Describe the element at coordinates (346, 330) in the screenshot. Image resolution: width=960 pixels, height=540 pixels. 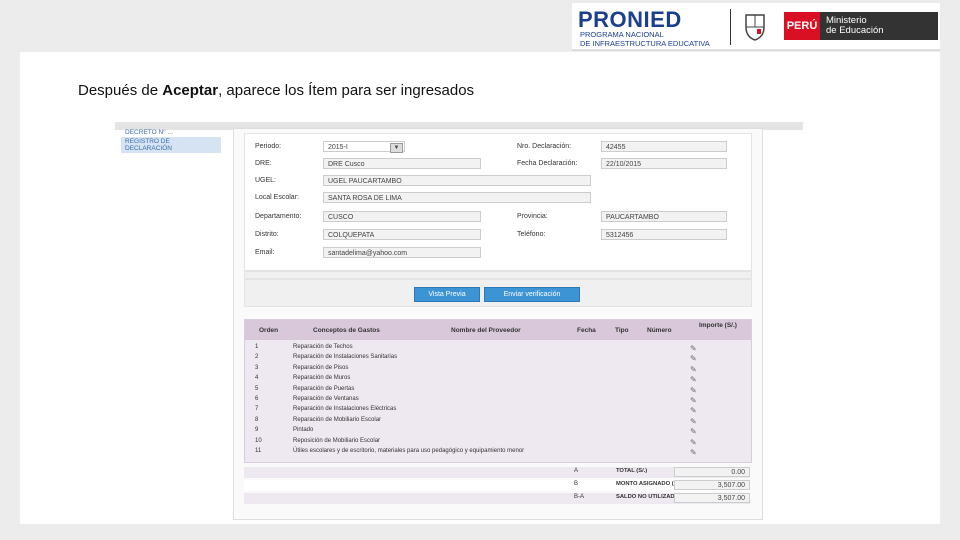
I see `col-conceptos: Conceptos de Gastos` at that location.